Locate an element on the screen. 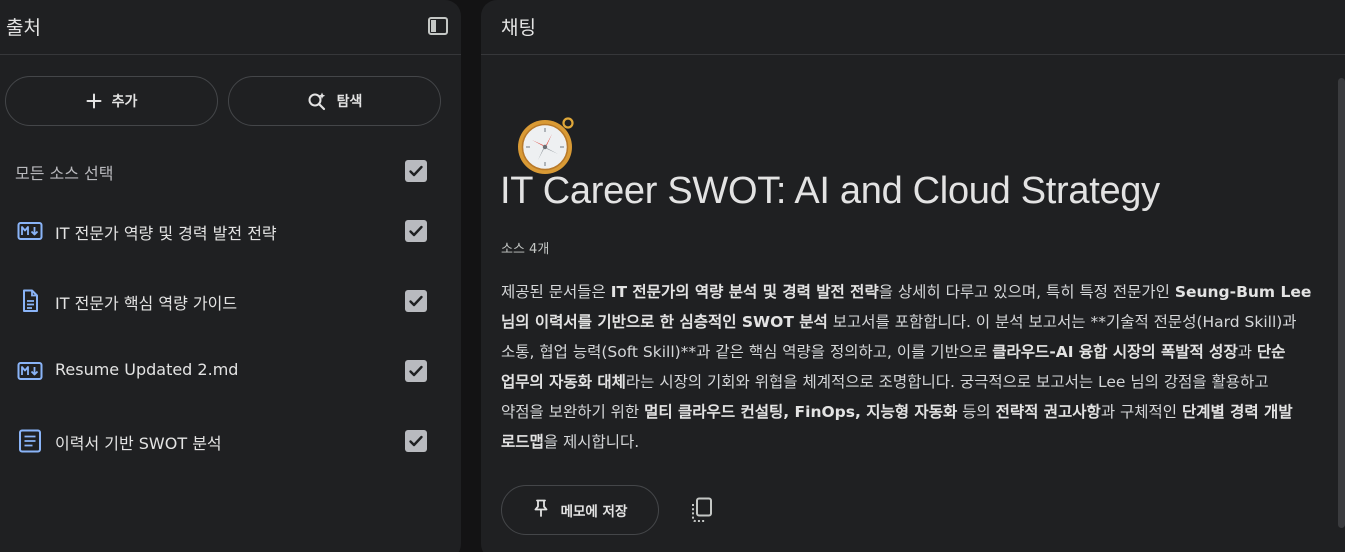  discover-label: 탐색 is located at coordinates (349, 102).